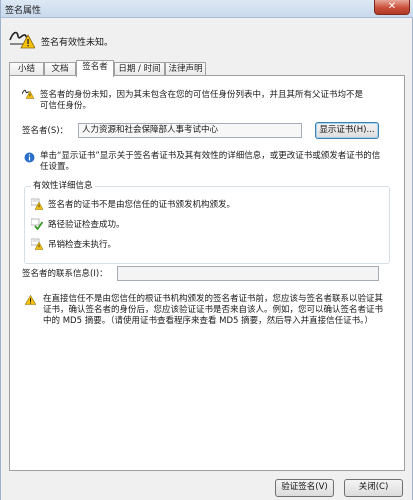 The height and width of the screenshot is (500, 413). Describe the element at coordinates (142, 205) in the screenshot. I see `validity-item-untrusted-ca: 签名者的证书不是由您信任的证书颁发机构颁发。` at that location.